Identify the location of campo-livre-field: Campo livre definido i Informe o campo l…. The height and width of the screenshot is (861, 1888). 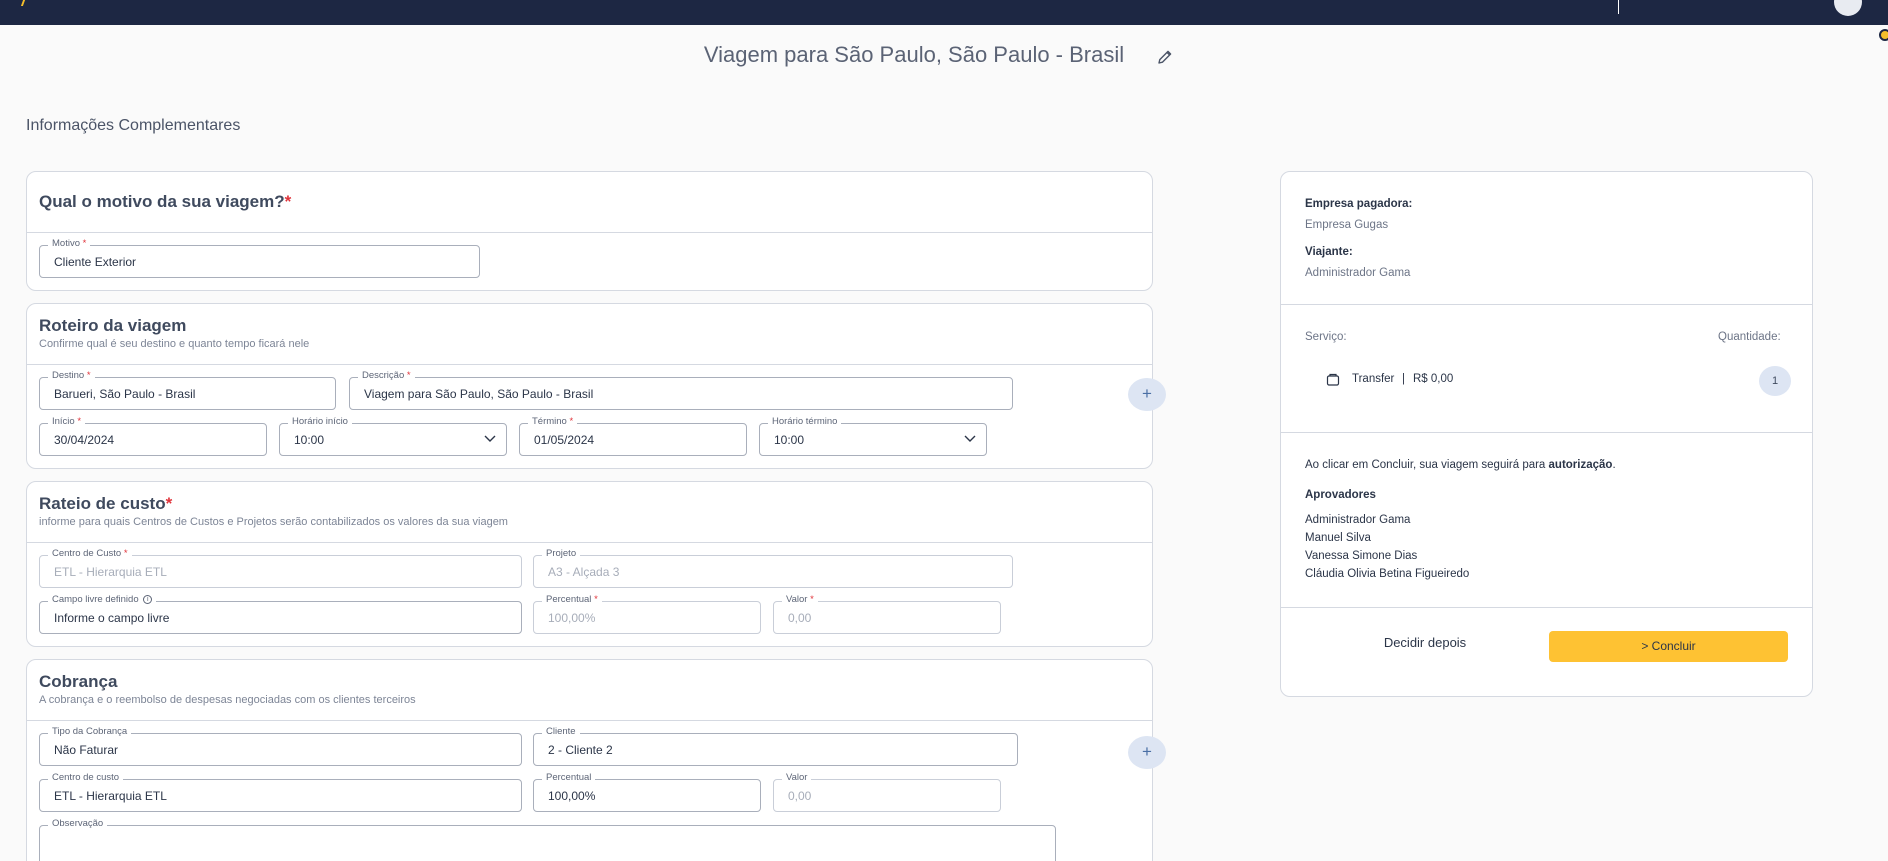
(280, 614).